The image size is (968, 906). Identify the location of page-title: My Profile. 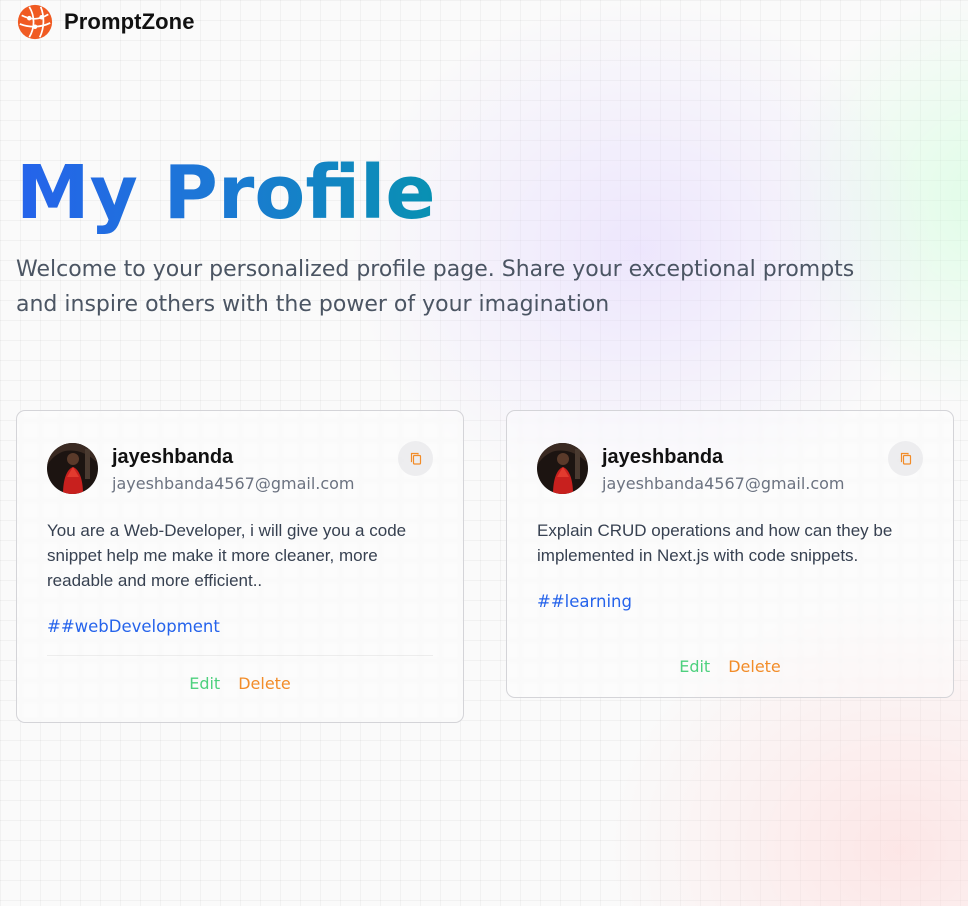
(226, 193).